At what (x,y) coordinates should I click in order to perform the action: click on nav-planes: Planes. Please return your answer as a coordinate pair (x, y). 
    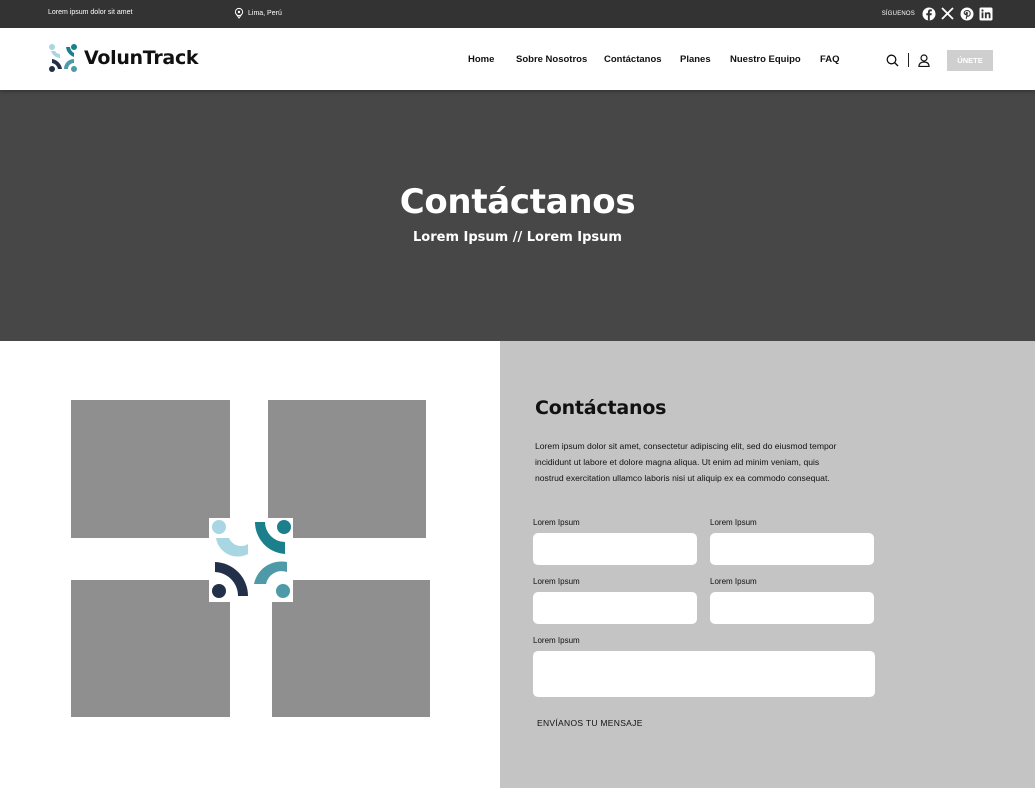
    Looking at the image, I should click on (695, 59).